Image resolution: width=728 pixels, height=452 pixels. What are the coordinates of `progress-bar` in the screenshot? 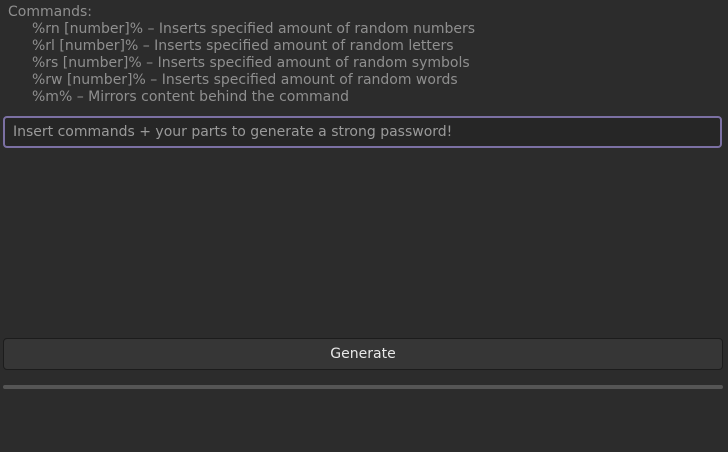 It's located at (363, 387).